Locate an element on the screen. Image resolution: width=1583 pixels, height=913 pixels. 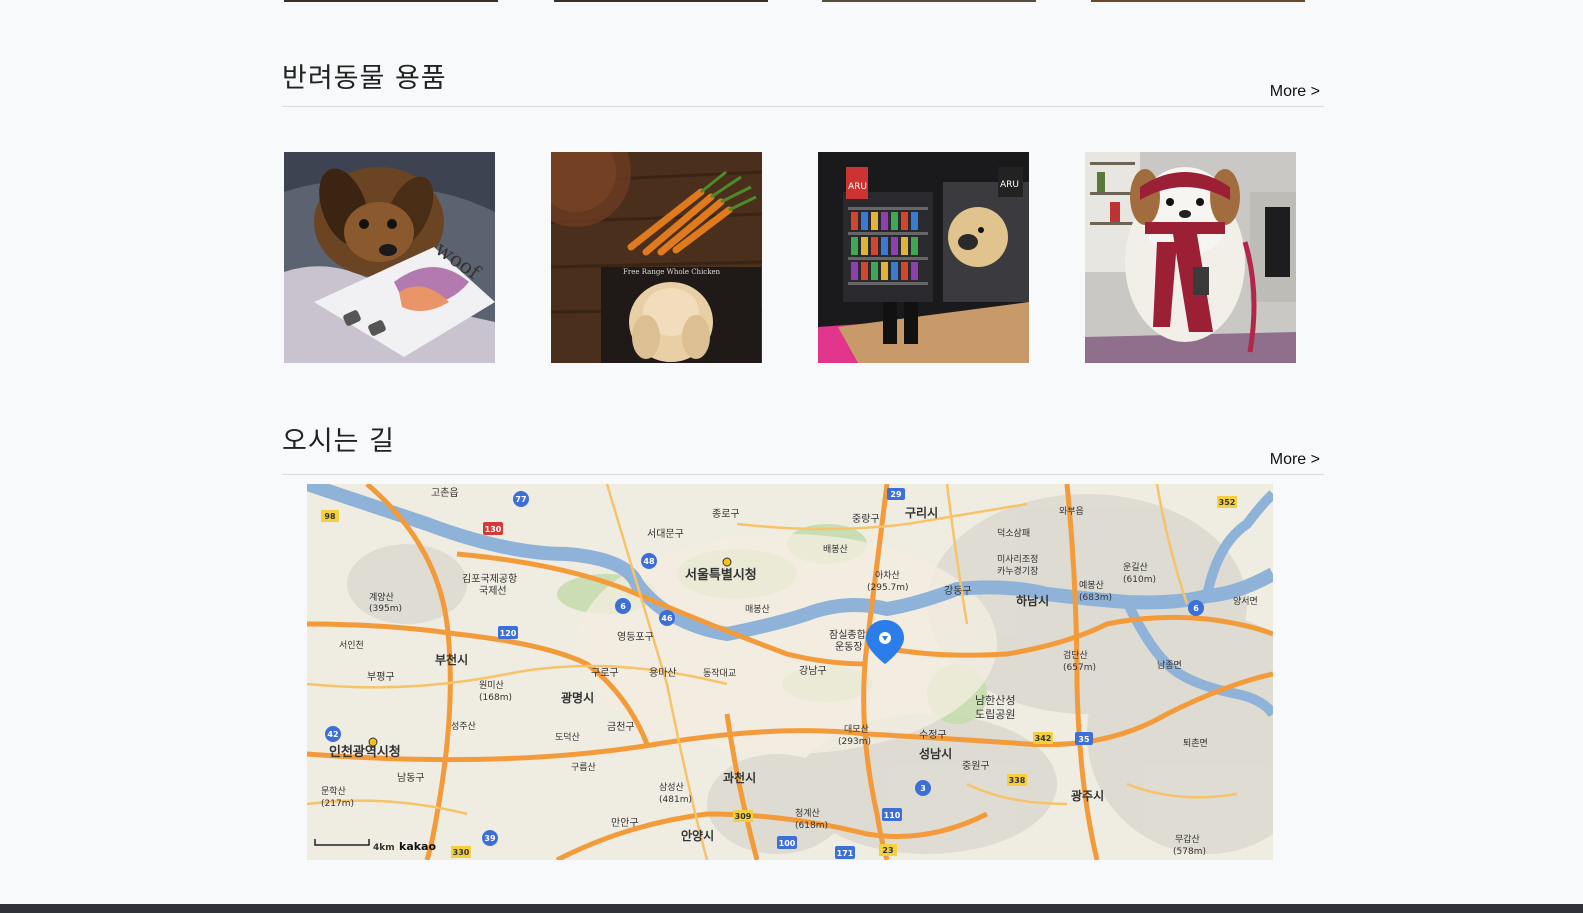
product-card-harness is located at coordinates (1190, 257).